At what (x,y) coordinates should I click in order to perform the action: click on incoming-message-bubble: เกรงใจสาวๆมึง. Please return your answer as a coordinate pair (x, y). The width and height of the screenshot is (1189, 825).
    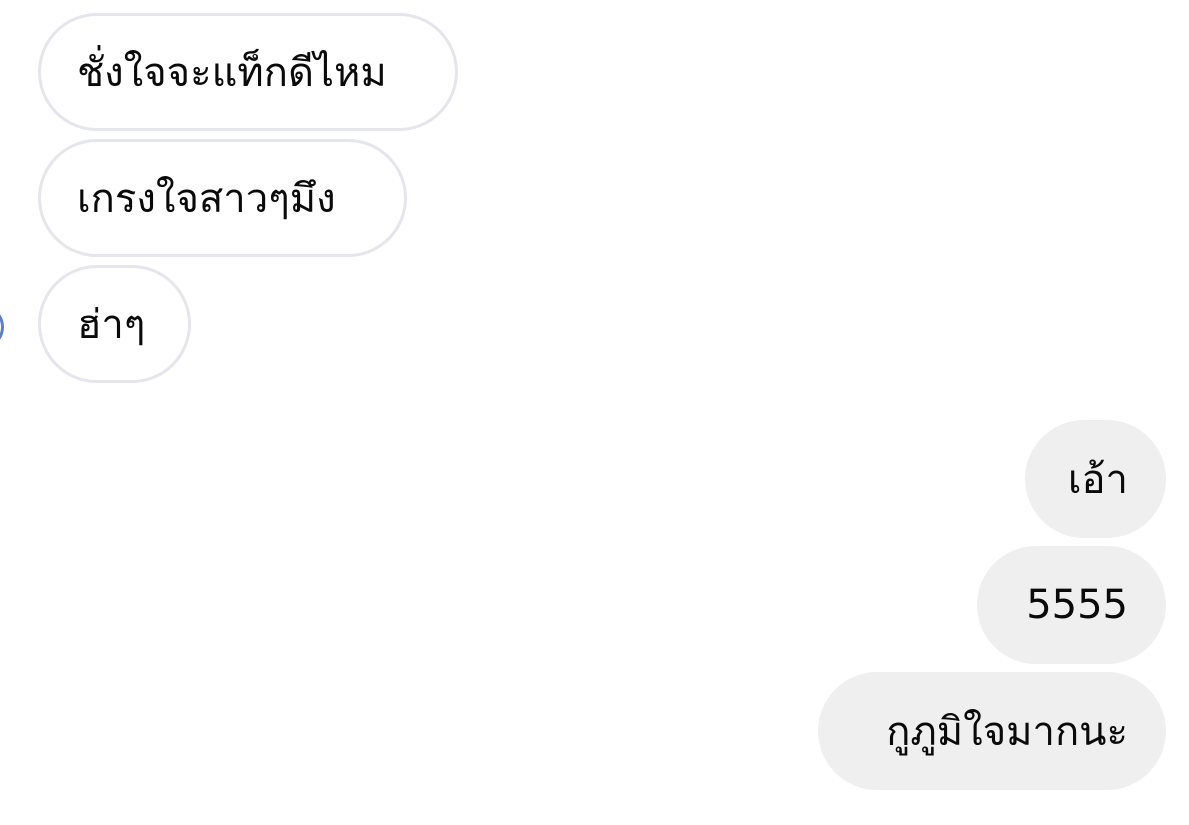
    Looking at the image, I should click on (222, 198).